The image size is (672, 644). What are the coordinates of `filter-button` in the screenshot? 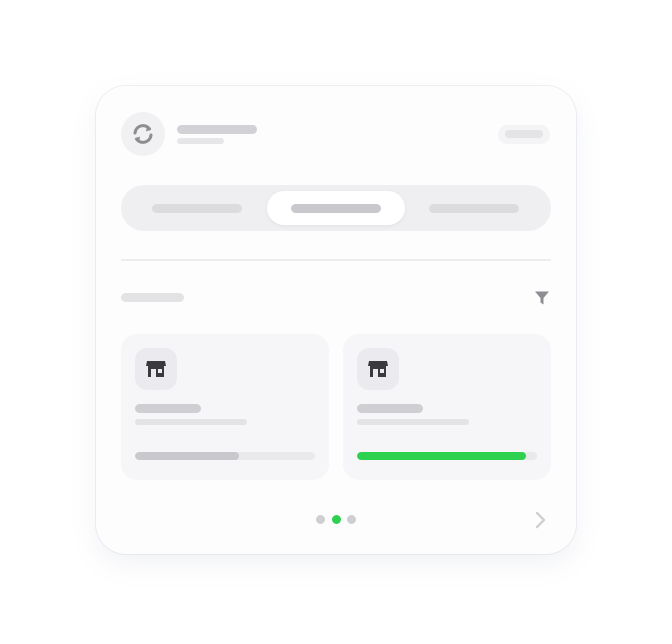 It's located at (542, 298).